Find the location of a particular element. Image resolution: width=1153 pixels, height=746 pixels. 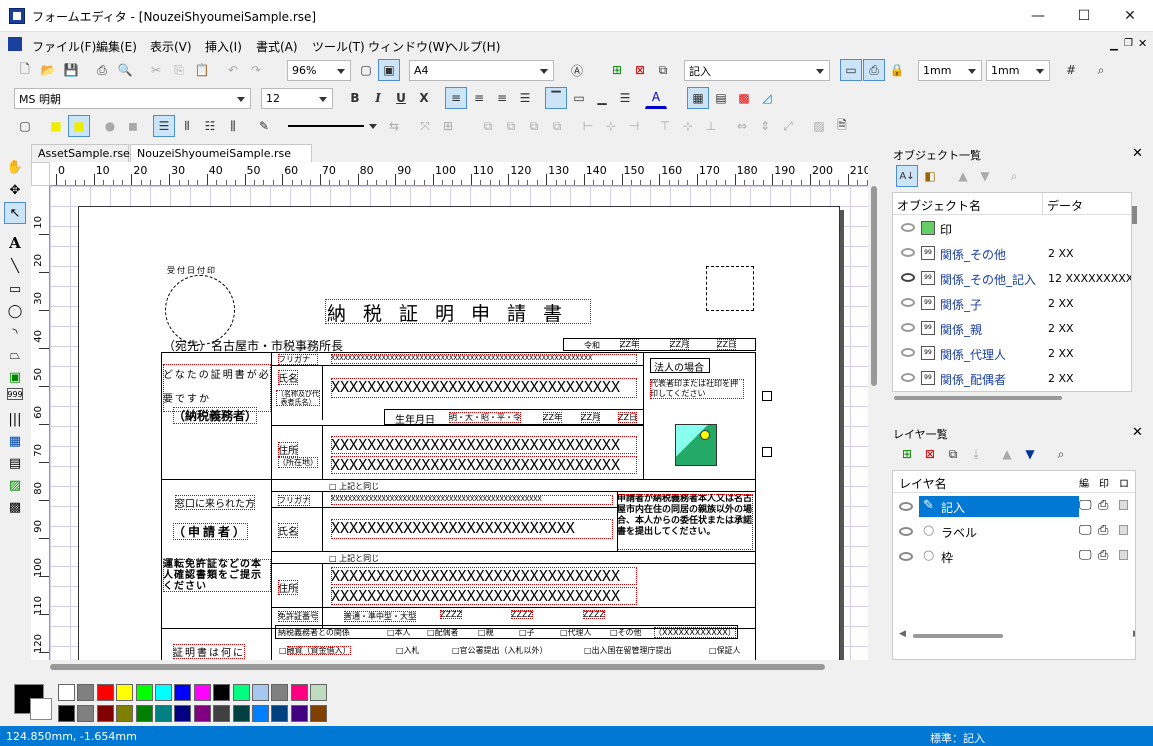

line-tool-icon: ╲ is located at coordinates (15, 266).